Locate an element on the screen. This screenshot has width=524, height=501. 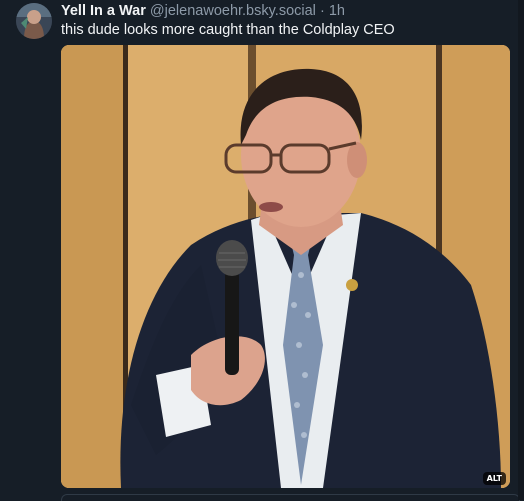
scrollbar-track is located at coordinates (521, 250).